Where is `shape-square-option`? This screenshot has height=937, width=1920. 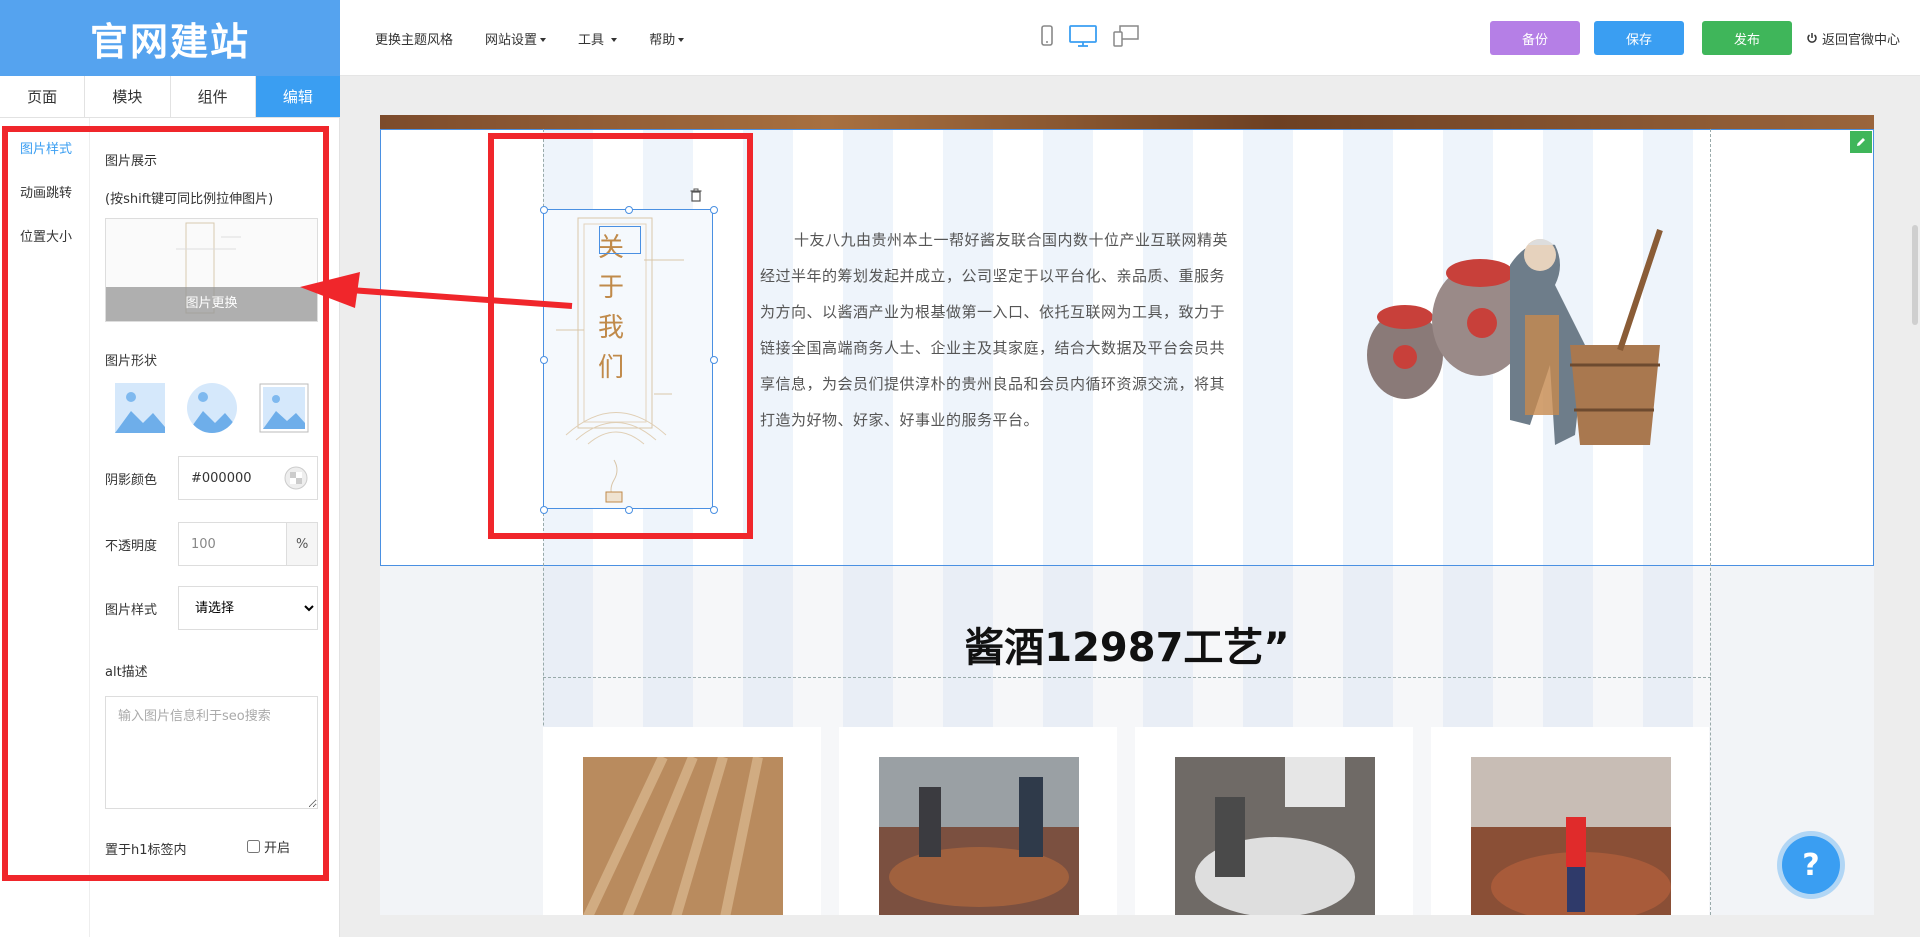
shape-square-option is located at coordinates (140, 408).